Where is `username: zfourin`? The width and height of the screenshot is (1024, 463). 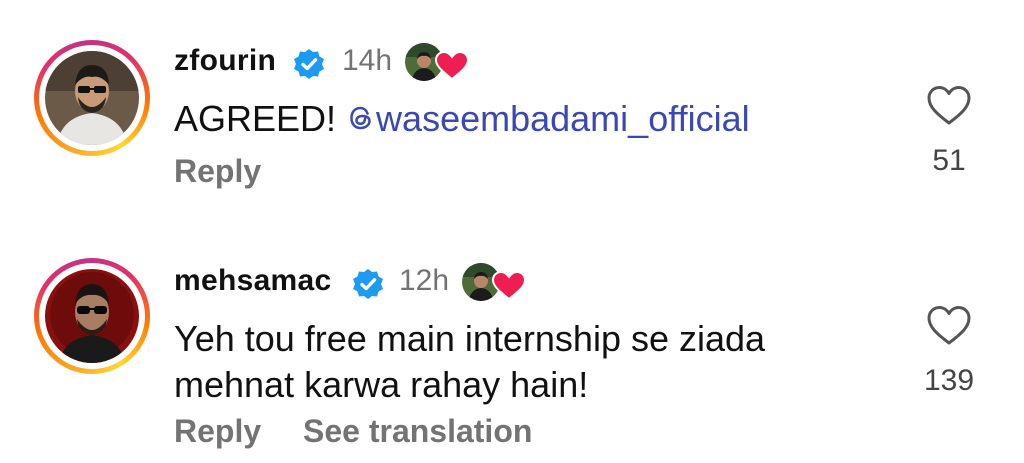 username: zfourin is located at coordinates (225, 61).